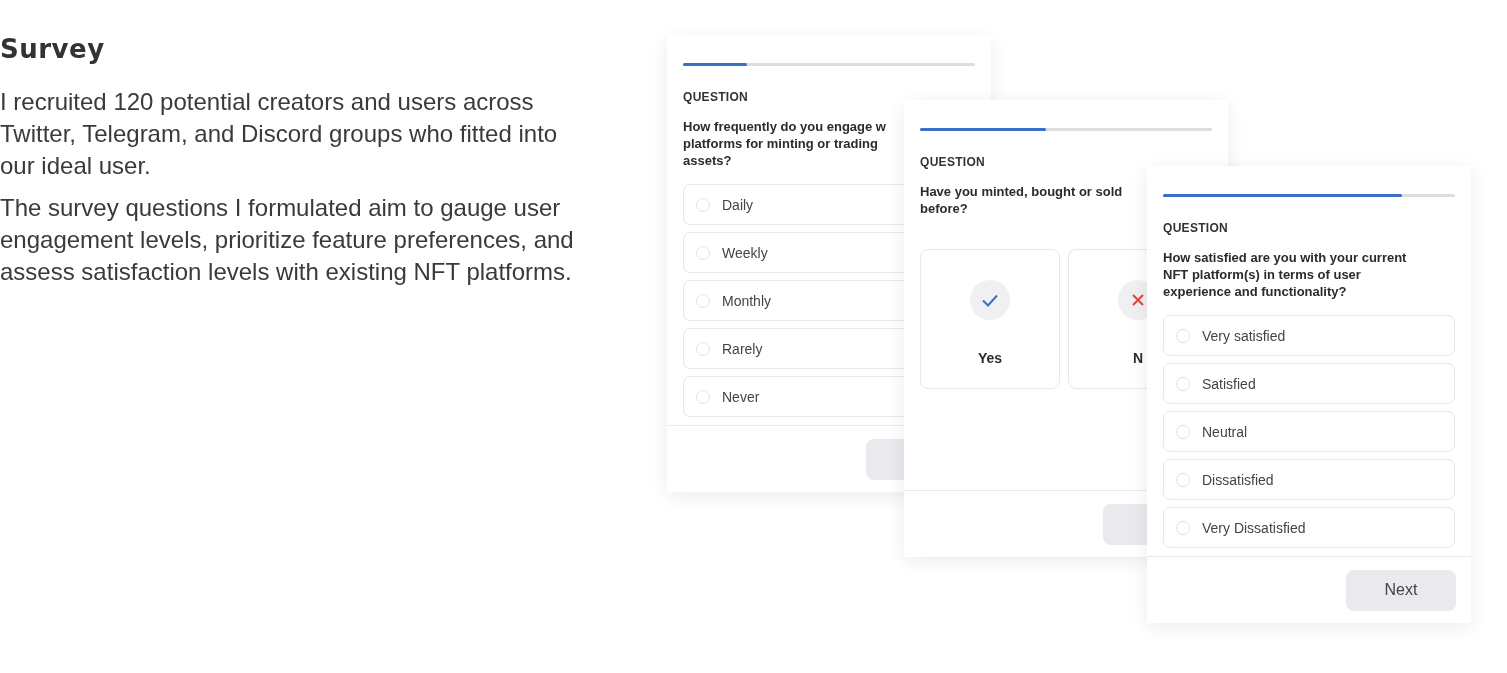  What do you see at coordinates (793, 204) in the screenshot?
I see `answer-option: Daily` at bounding box center [793, 204].